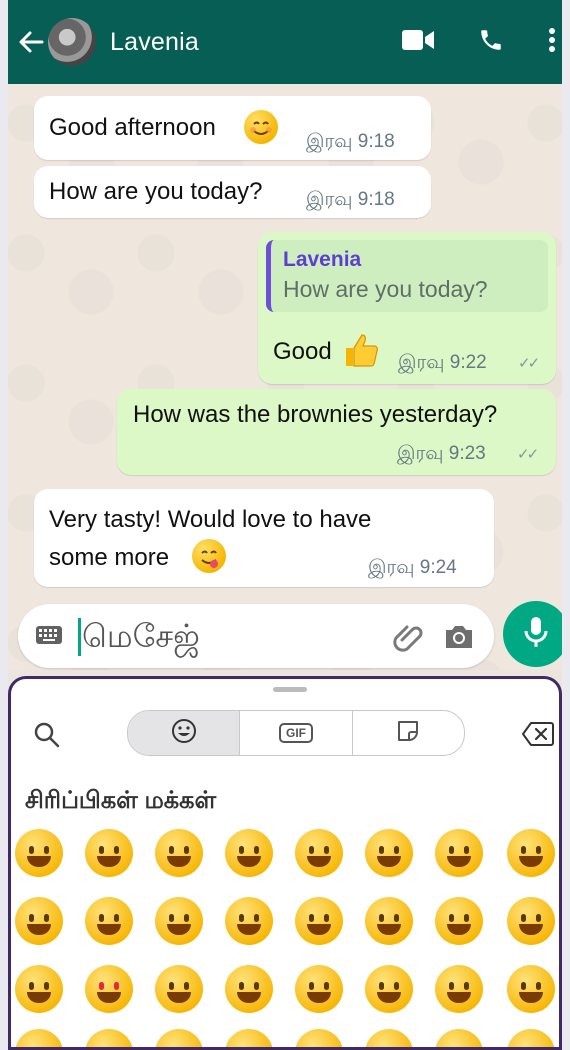 This screenshot has width=570, height=1050. Describe the element at coordinates (109, 921) in the screenshot. I see `smiling-face-with-tear-icon` at that location.